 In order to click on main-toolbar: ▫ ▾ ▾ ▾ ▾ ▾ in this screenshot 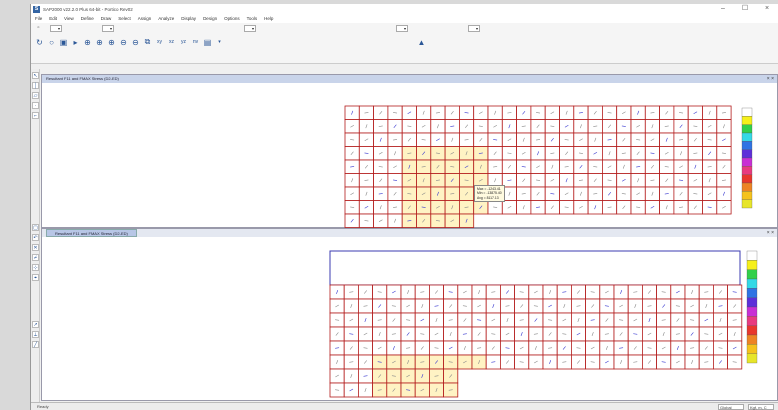, I will do `click(404, 28)`.